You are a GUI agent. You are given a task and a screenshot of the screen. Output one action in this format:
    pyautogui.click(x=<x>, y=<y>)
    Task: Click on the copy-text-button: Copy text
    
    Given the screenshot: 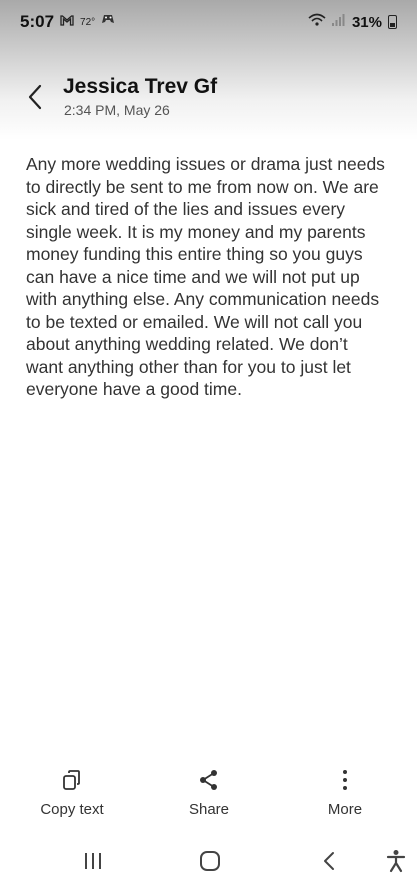 What is the action you would take?
    pyautogui.click(x=72, y=795)
    